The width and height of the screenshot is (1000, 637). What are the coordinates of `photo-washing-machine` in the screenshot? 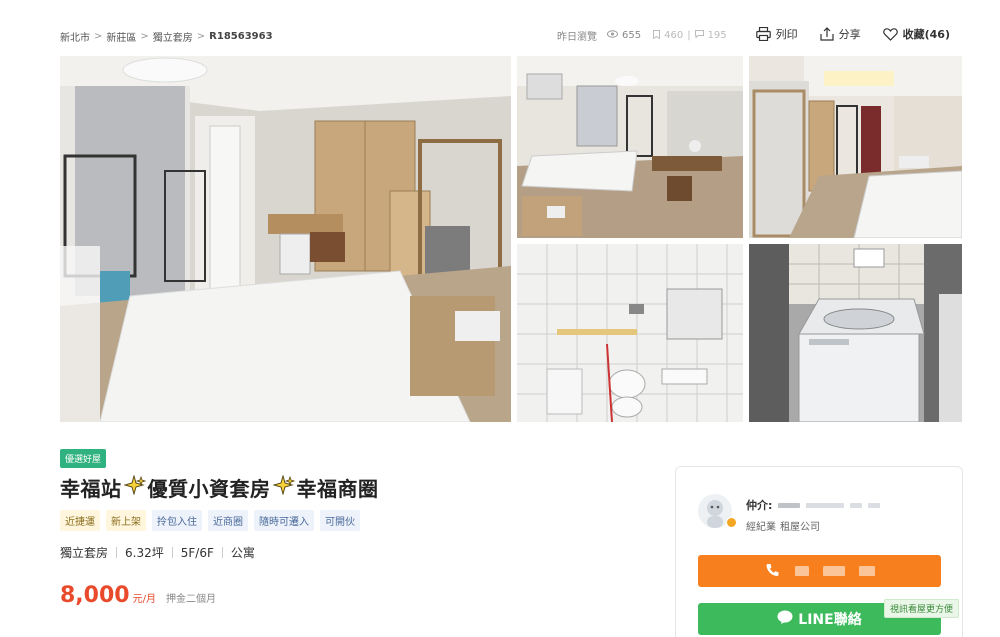 It's located at (855, 333).